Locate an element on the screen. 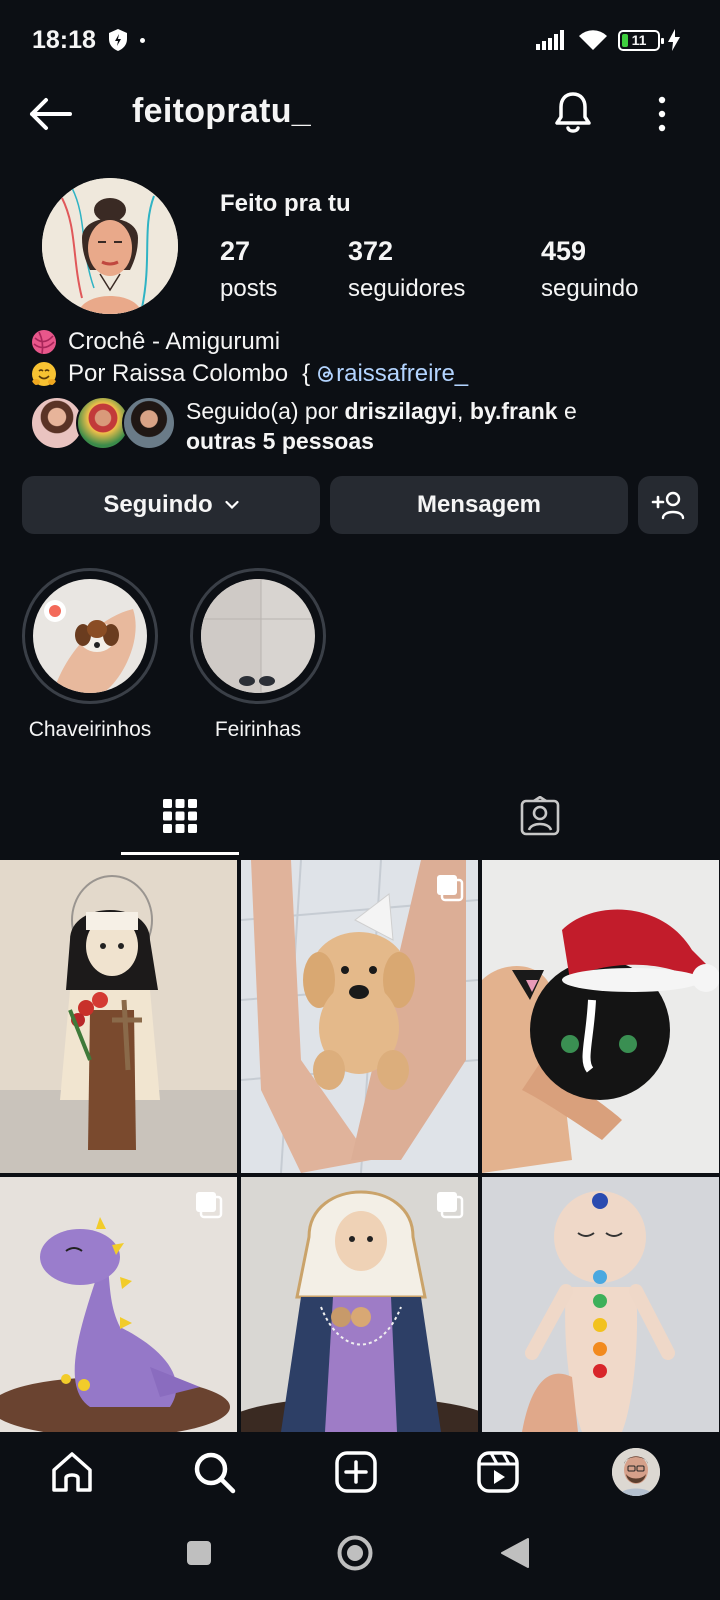 This screenshot has height=1600, width=720. followed-sep: , is located at coordinates (460, 411).